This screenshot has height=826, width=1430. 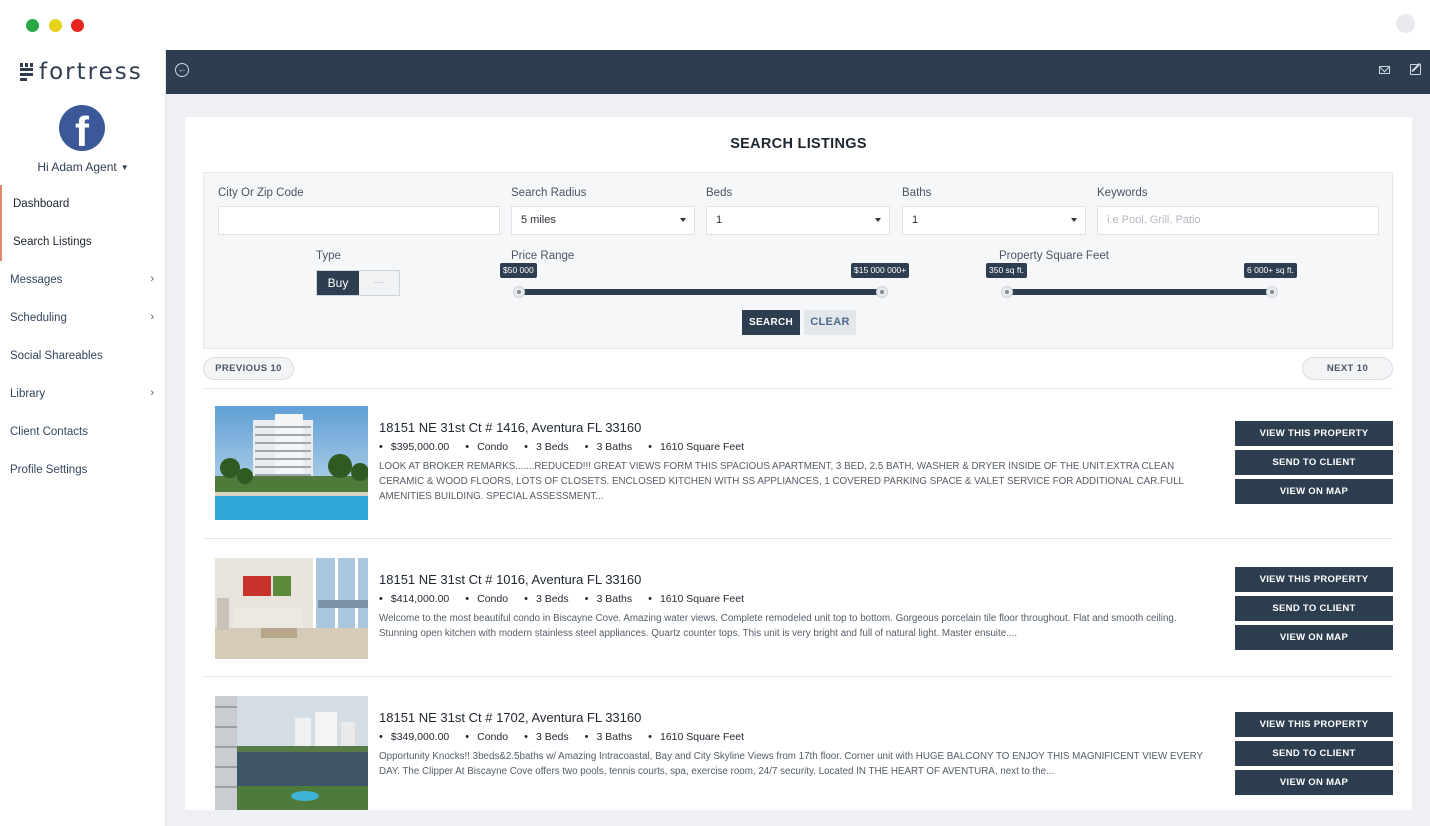 I want to click on sidebar-item-label: Search Listings, so click(x=52, y=242).